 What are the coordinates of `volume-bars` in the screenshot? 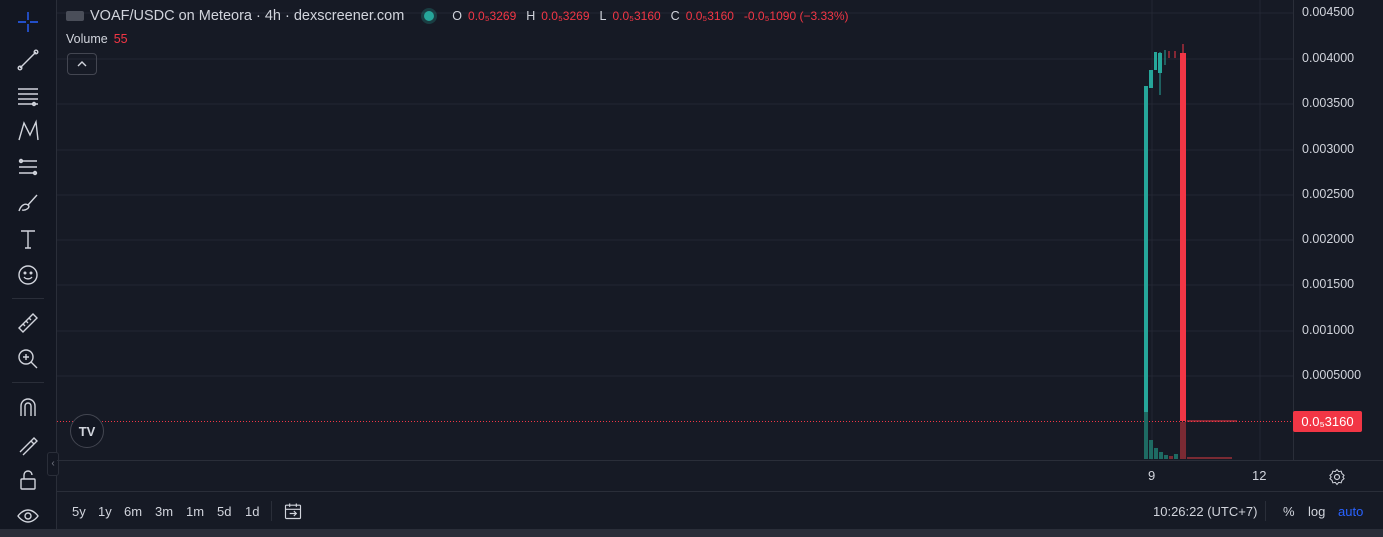 It's located at (1188, 435).